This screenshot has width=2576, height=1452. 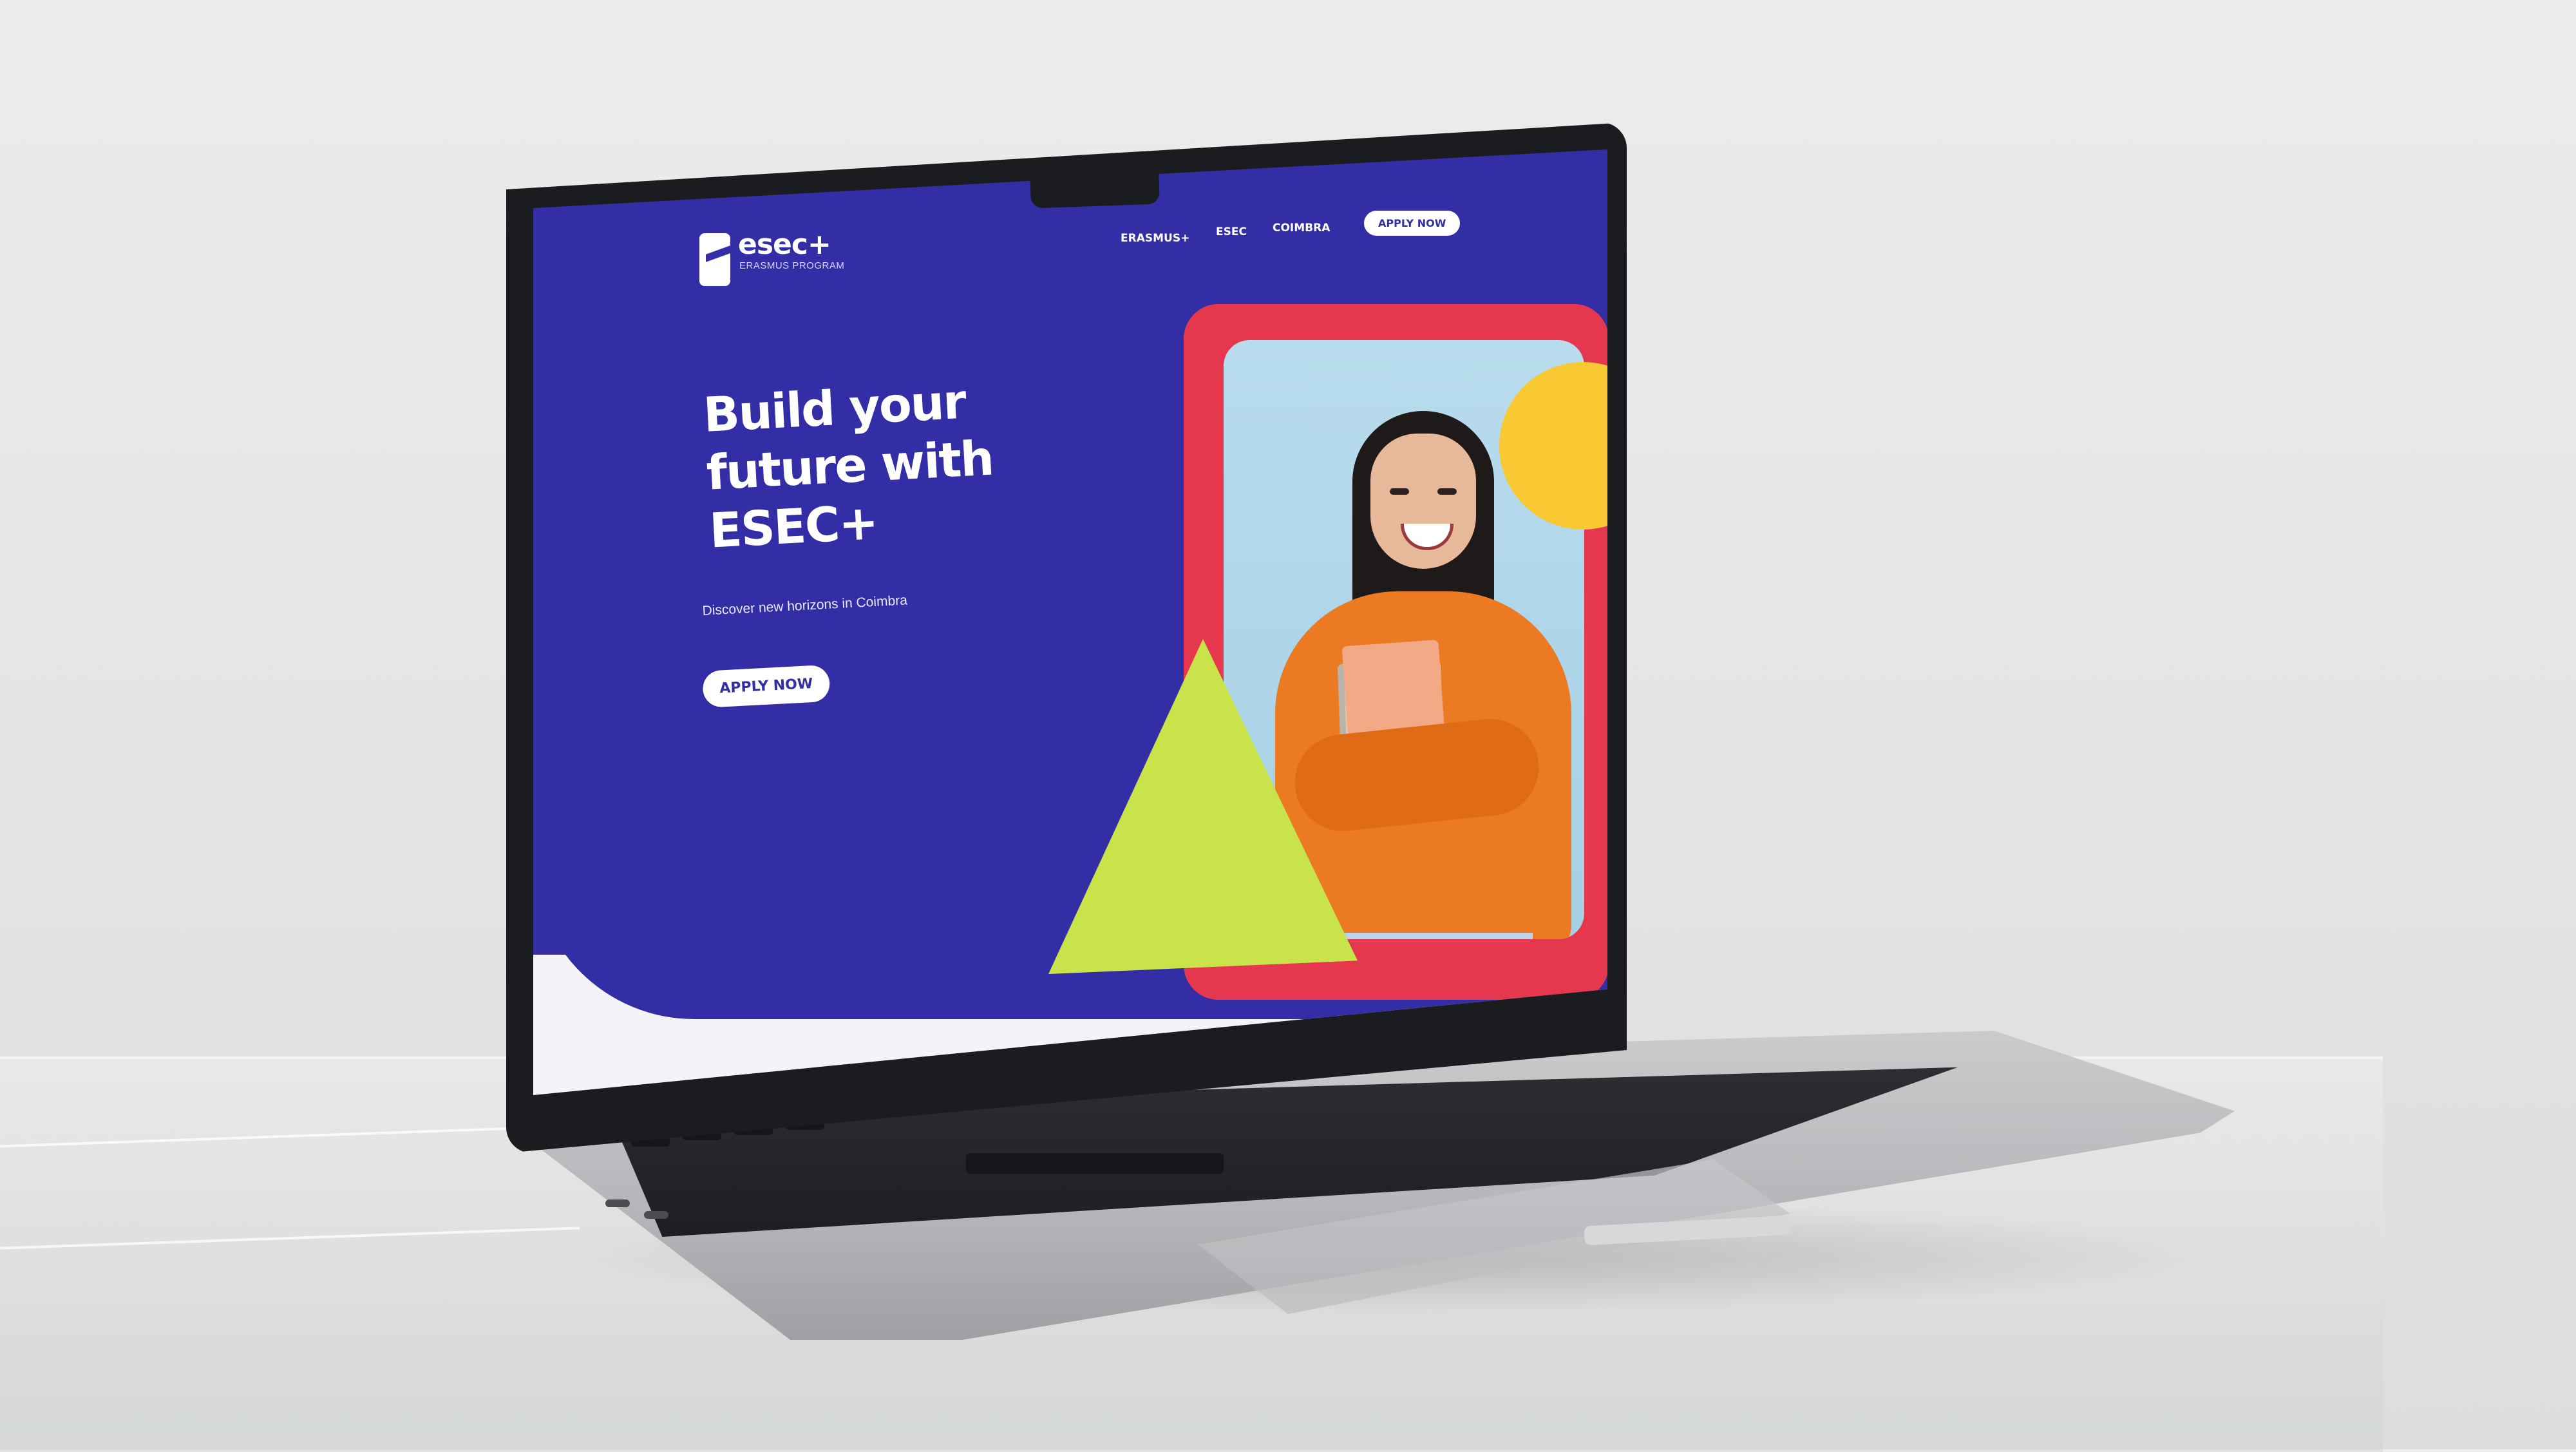 I want to click on site-logo-subtitle: ERASMUS PROGRAM, so click(x=792, y=265).